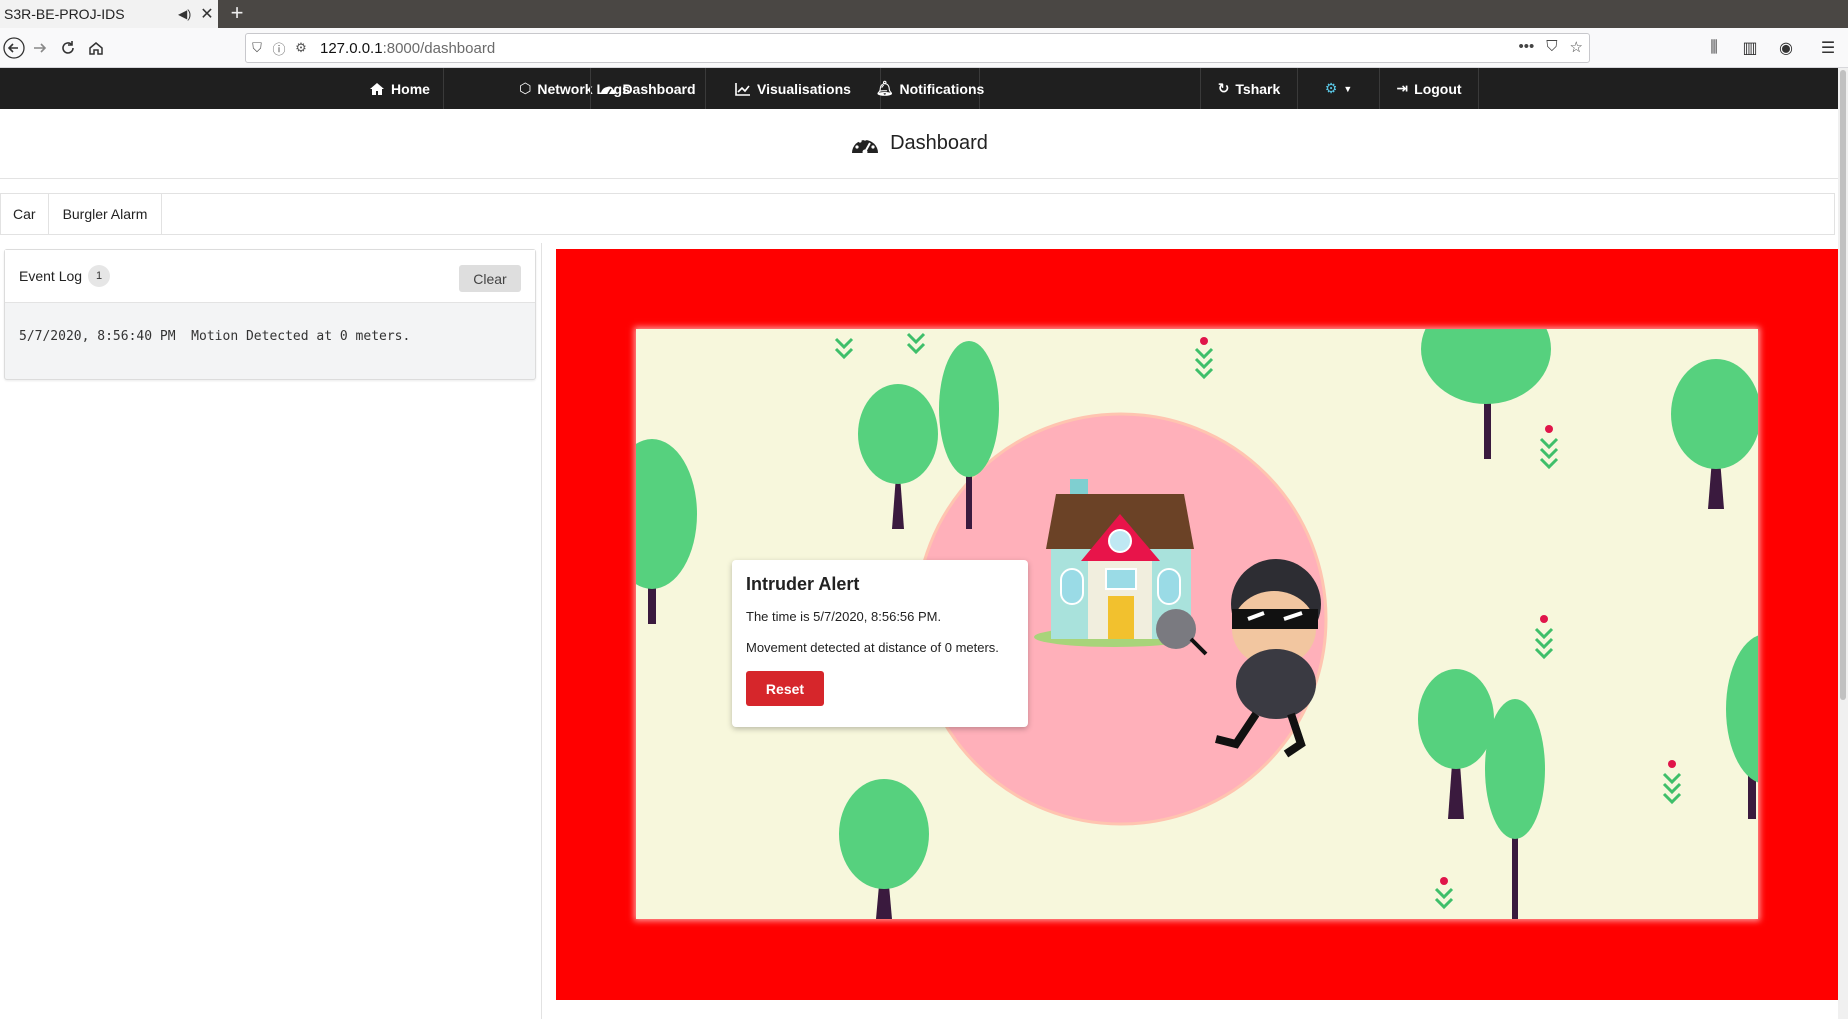 The height and width of the screenshot is (1019, 1848). I want to click on nav-home-label: Home, so click(410, 88).